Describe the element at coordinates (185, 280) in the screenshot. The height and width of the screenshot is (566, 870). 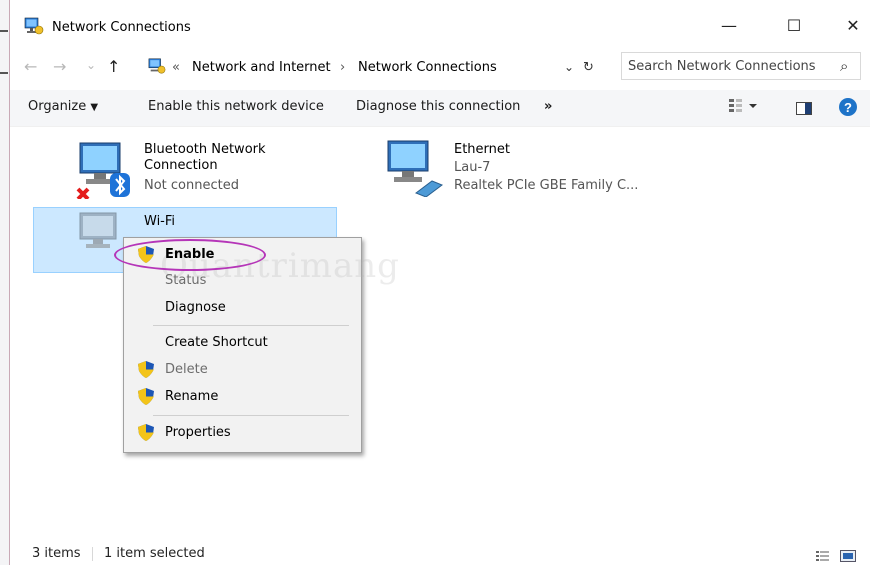
I see `menu-item-status: Status` at that location.